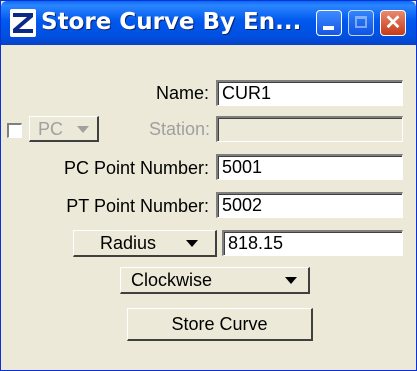 This screenshot has width=417, height=371. What do you see at coordinates (329, 23) in the screenshot?
I see `minimize-button` at bounding box center [329, 23].